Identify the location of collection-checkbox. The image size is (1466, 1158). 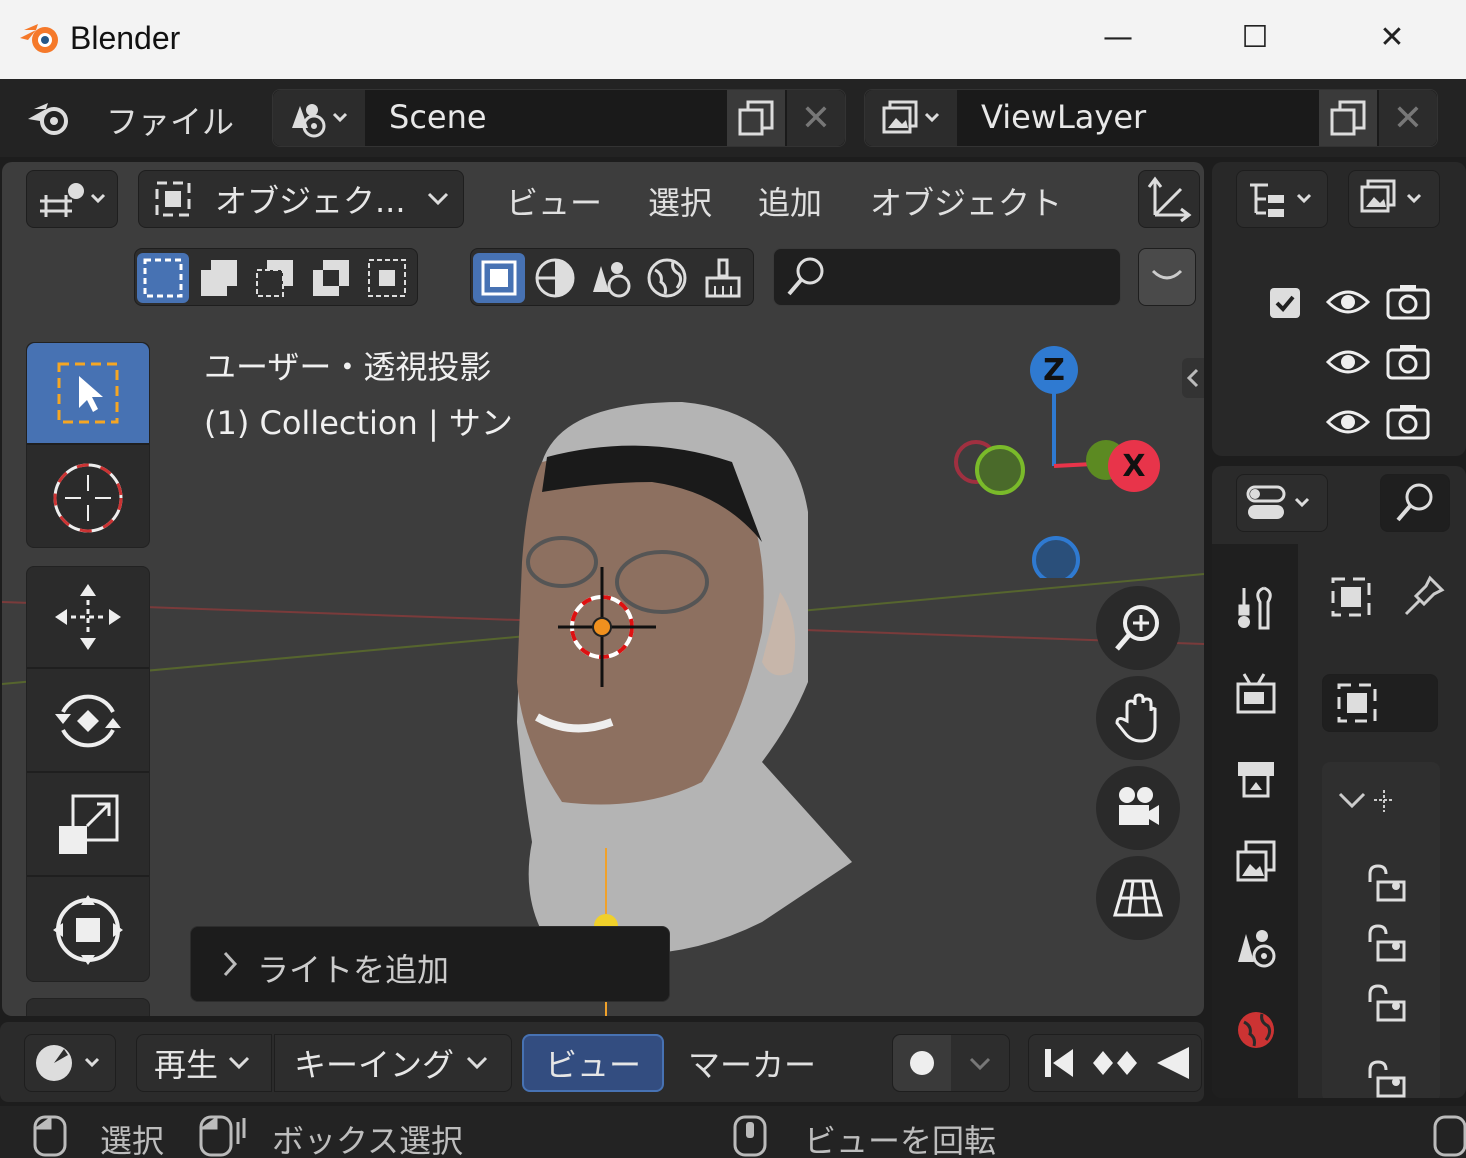
(1285, 303).